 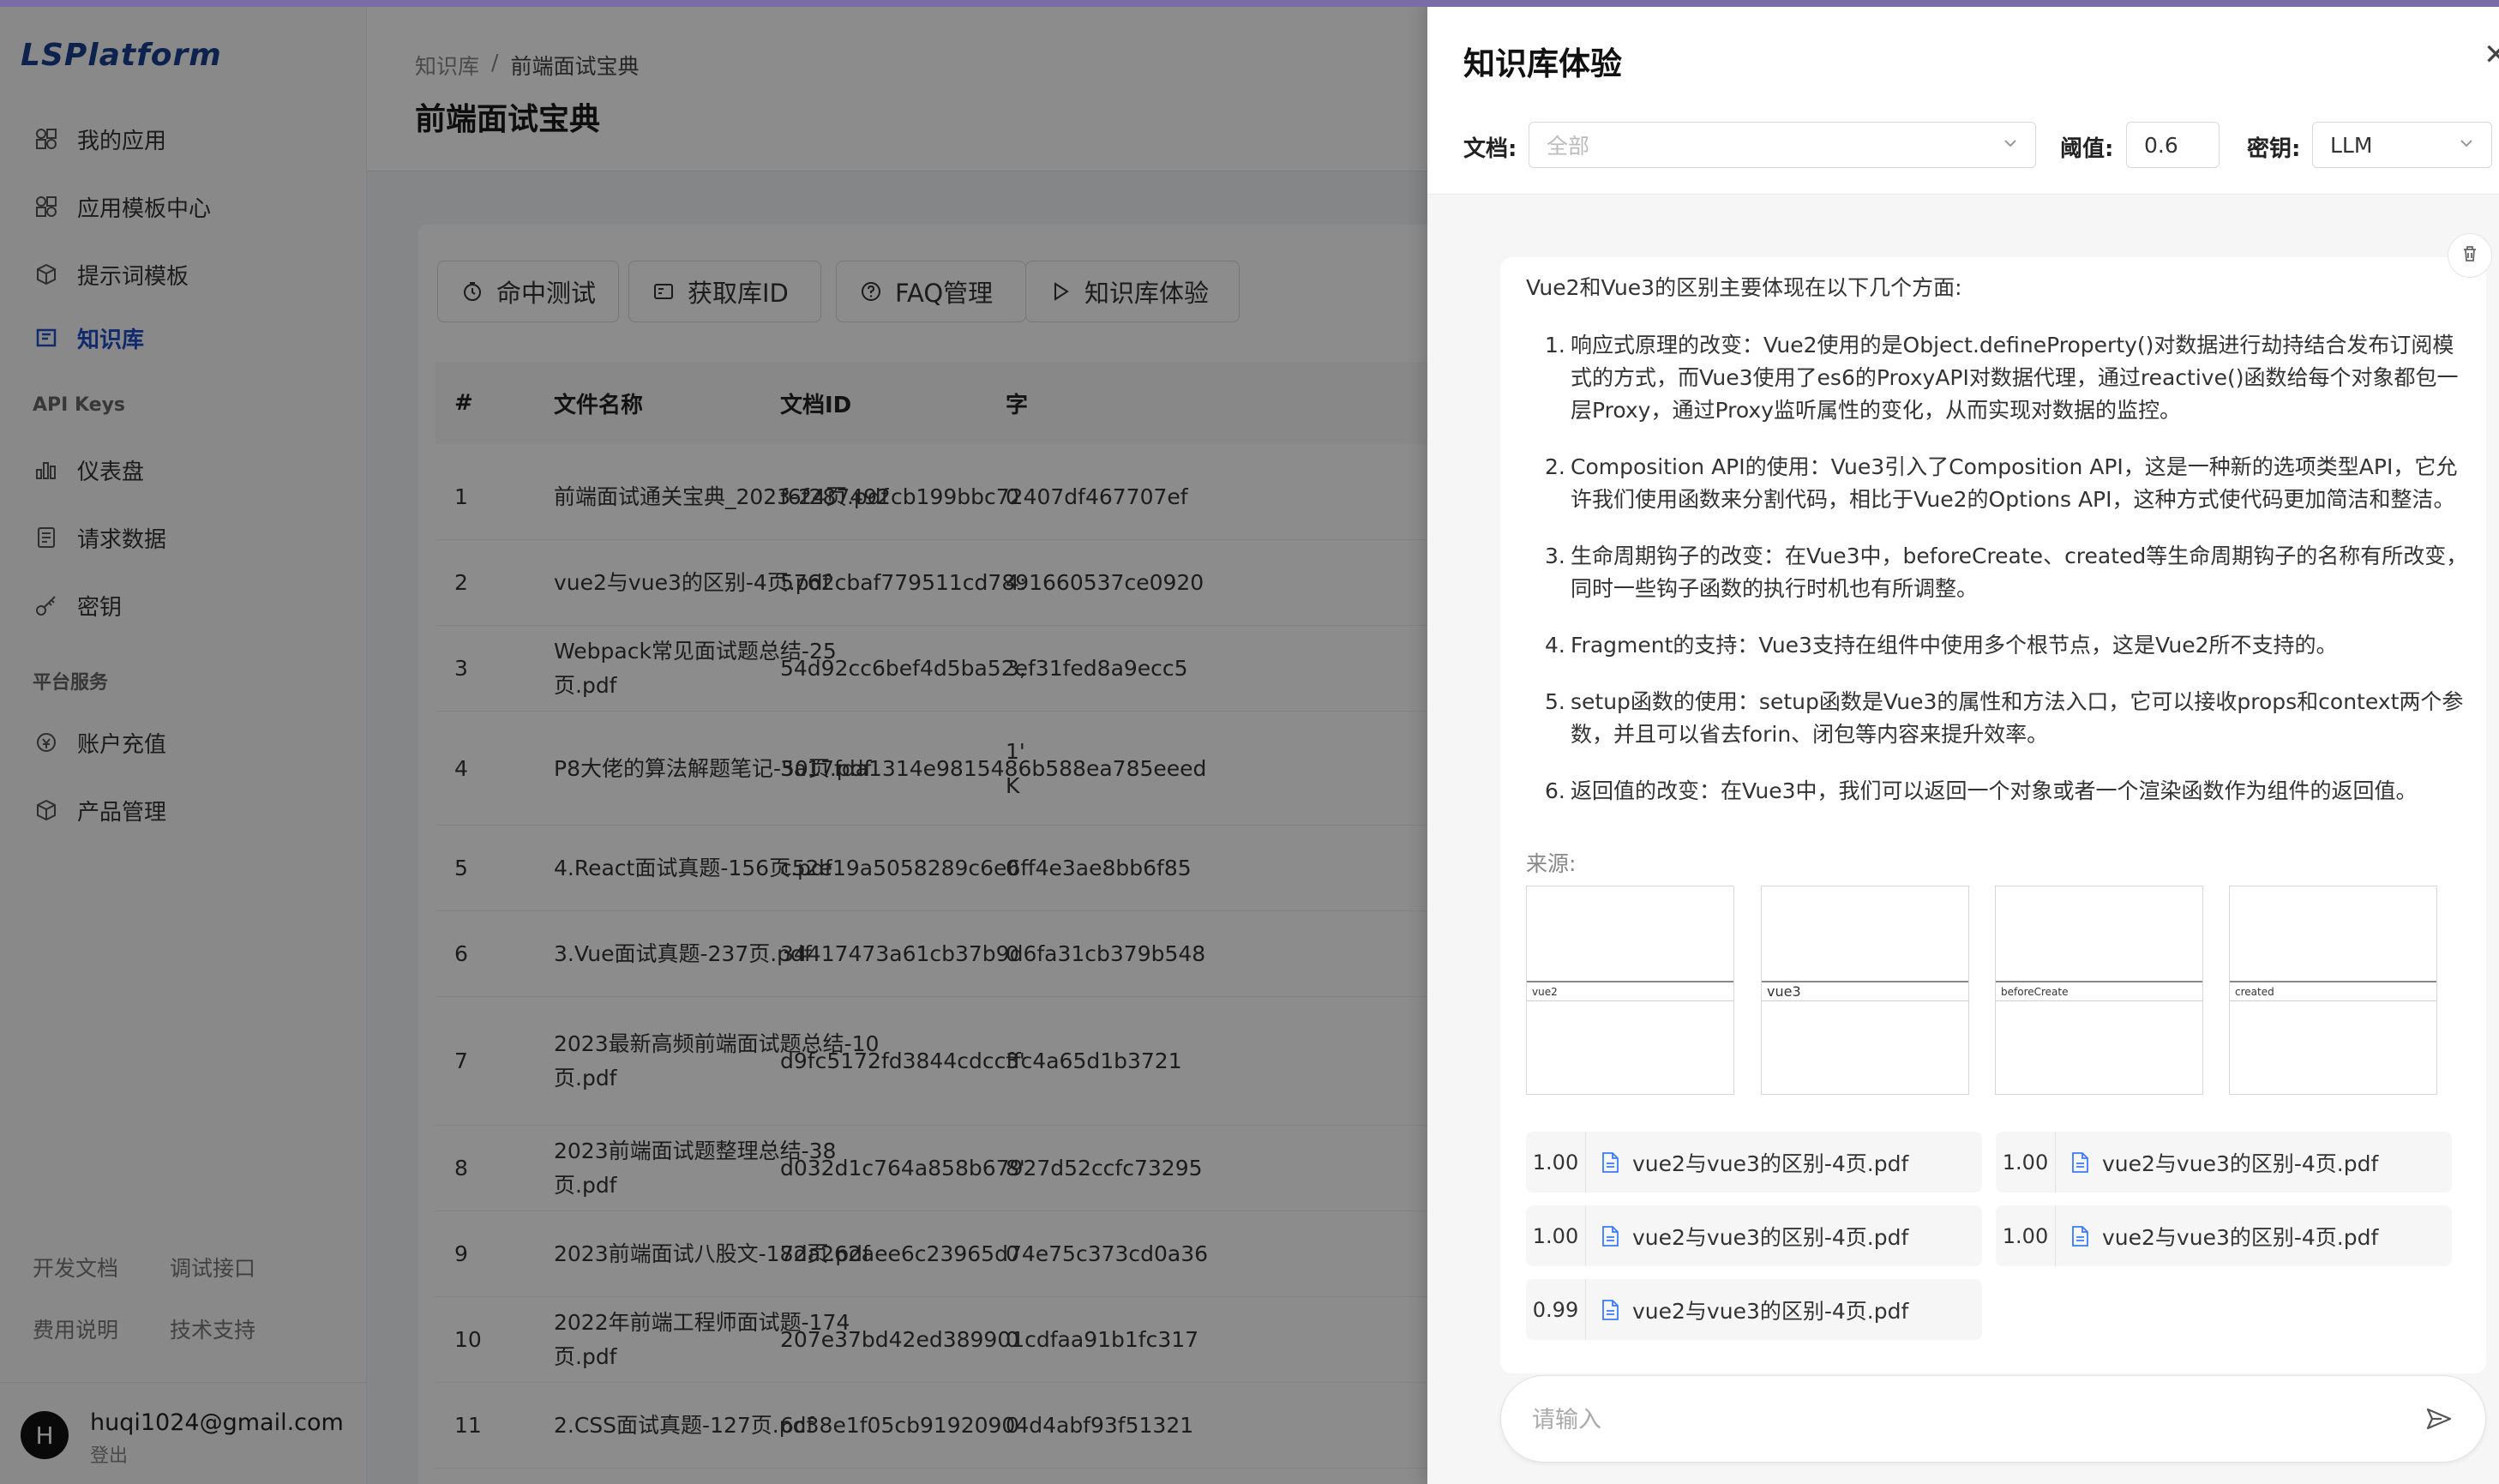 I want to click on key-label: 密钥:, so click(x=2274, y=149).